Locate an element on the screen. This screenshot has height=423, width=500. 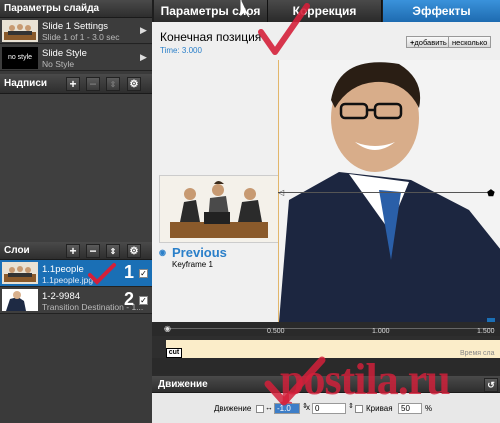
layers-title: Слои is located at coordinates (17, 250).